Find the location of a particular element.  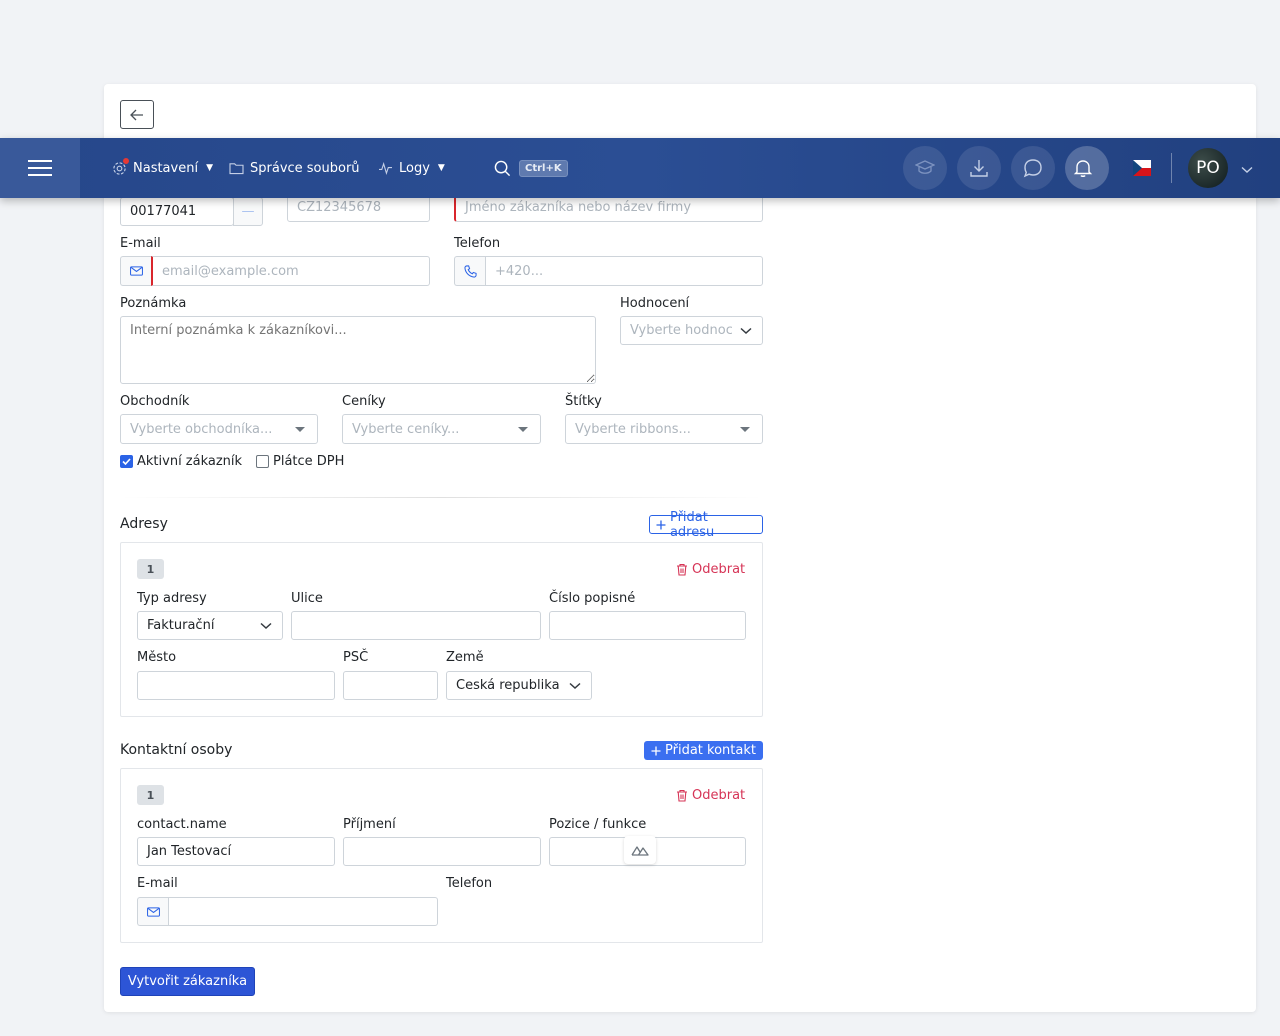

remove-contact-button: Odebrat is located at coordinates (710, 795).